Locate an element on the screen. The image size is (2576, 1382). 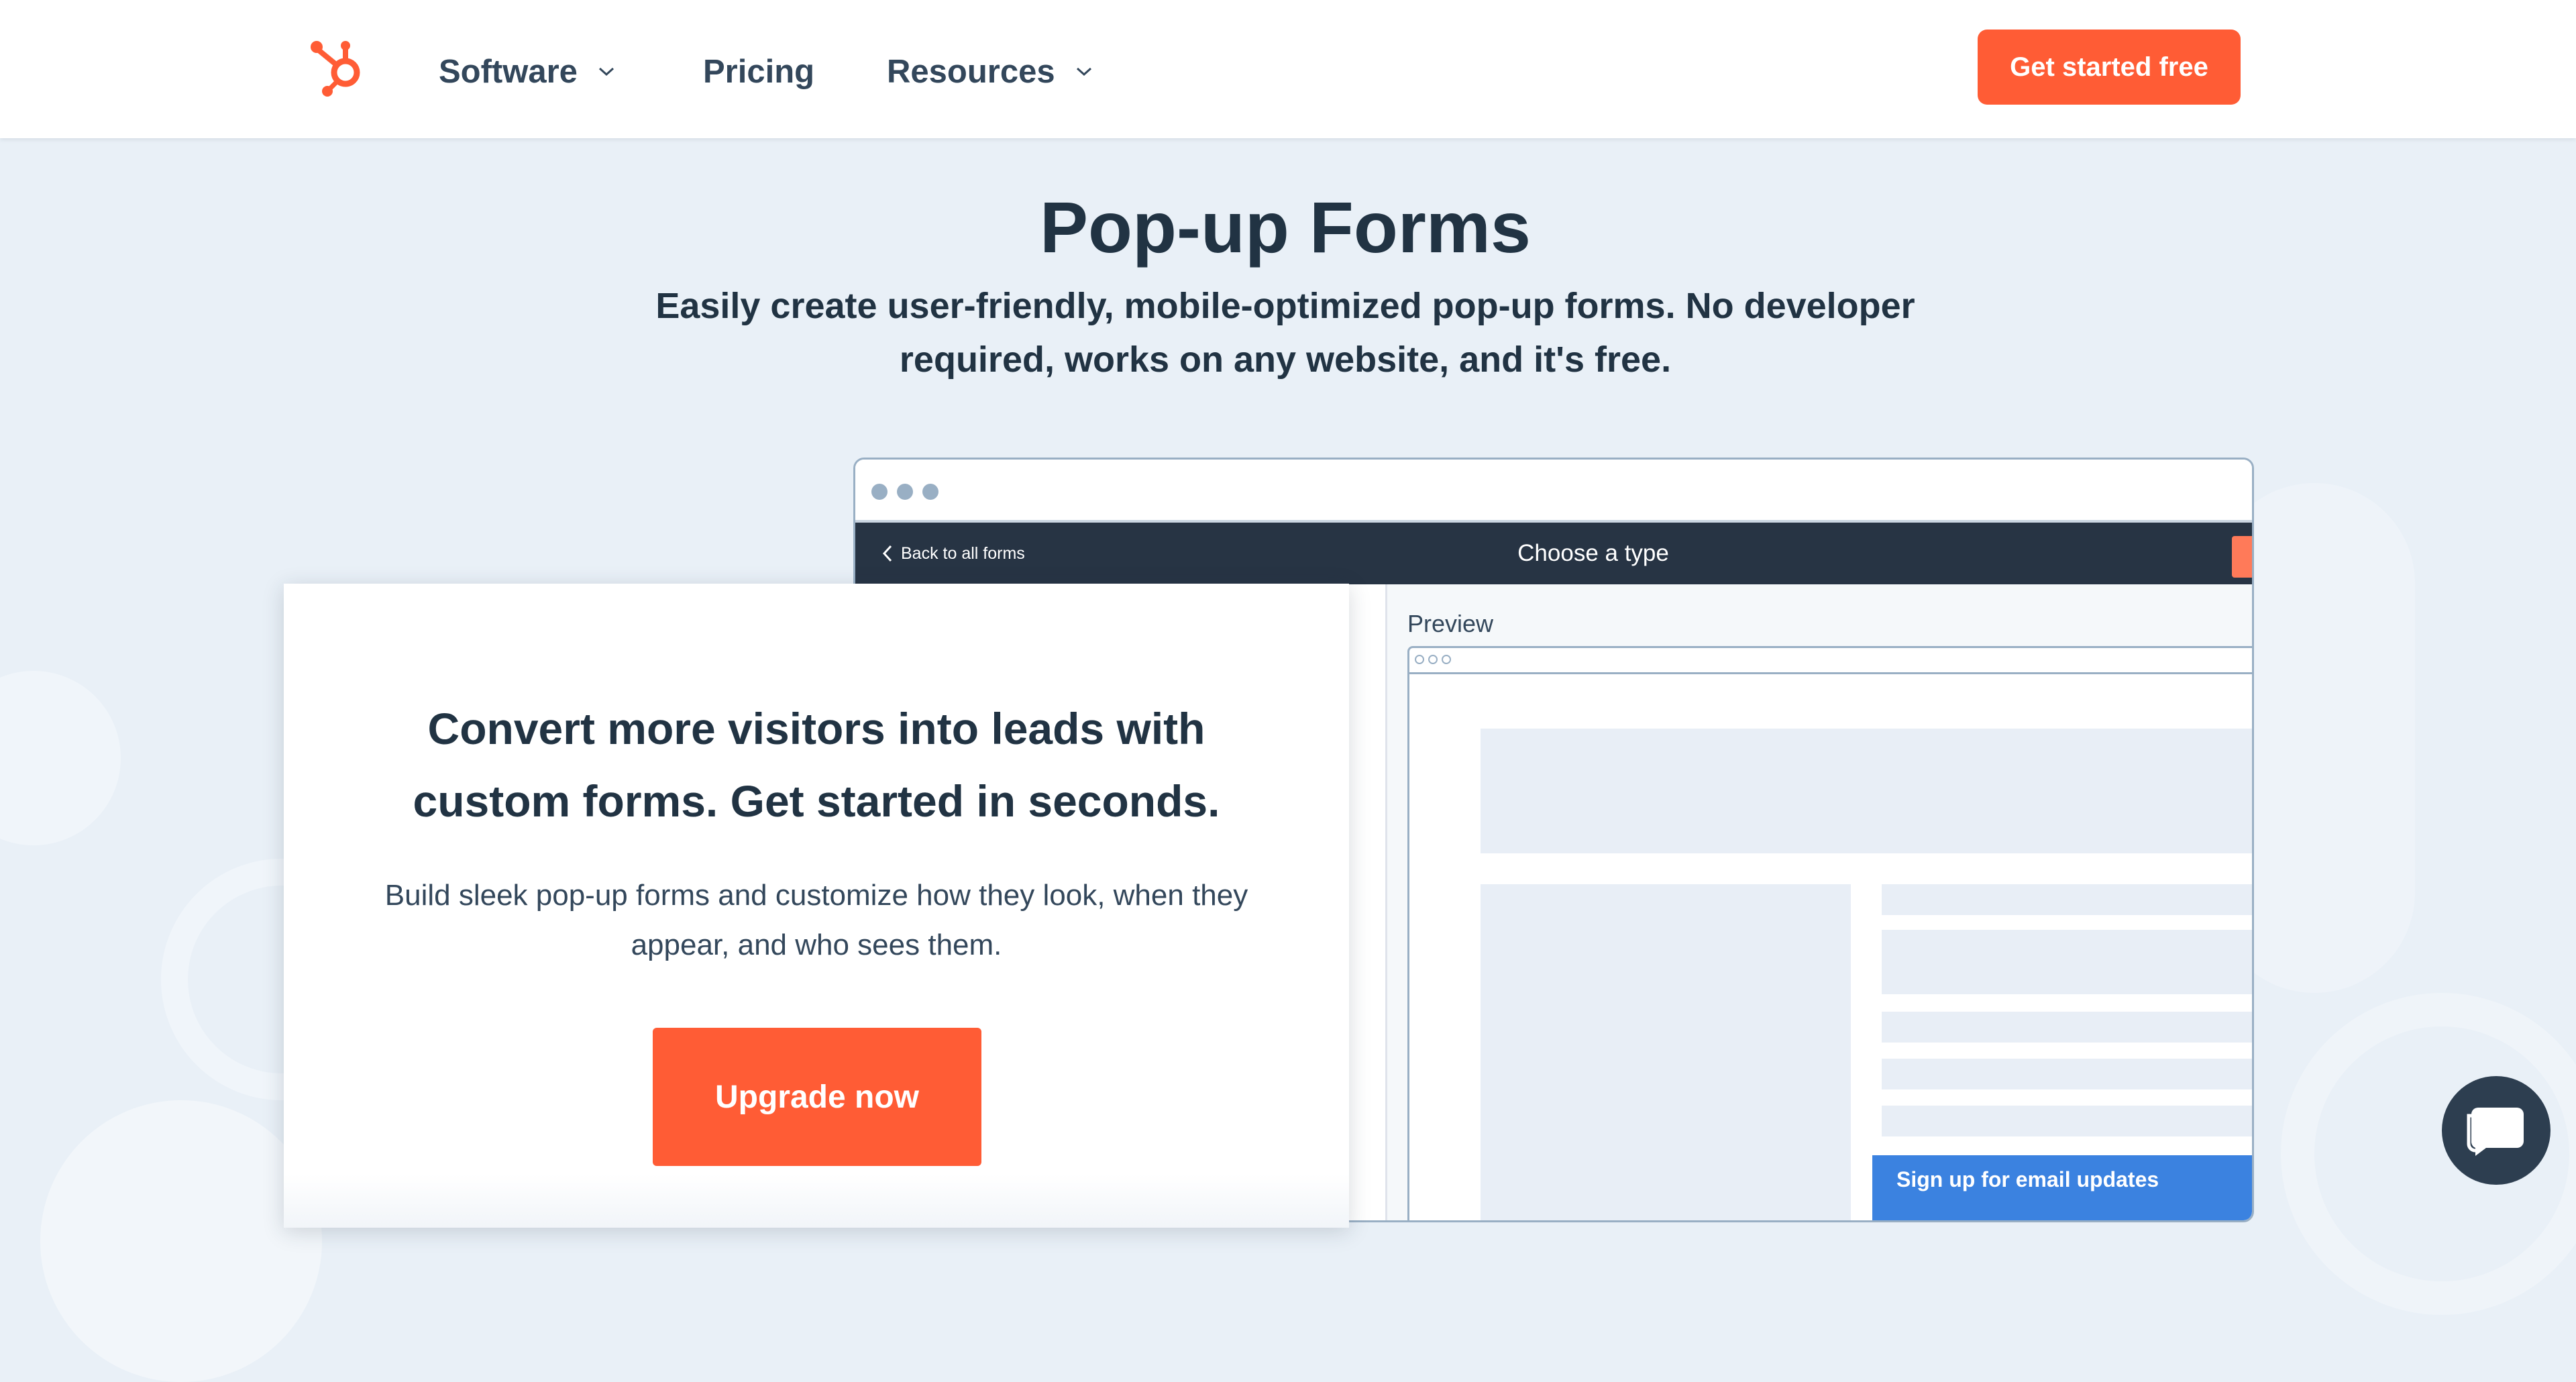
nav-software: Software is located at coordinates (527, 71).